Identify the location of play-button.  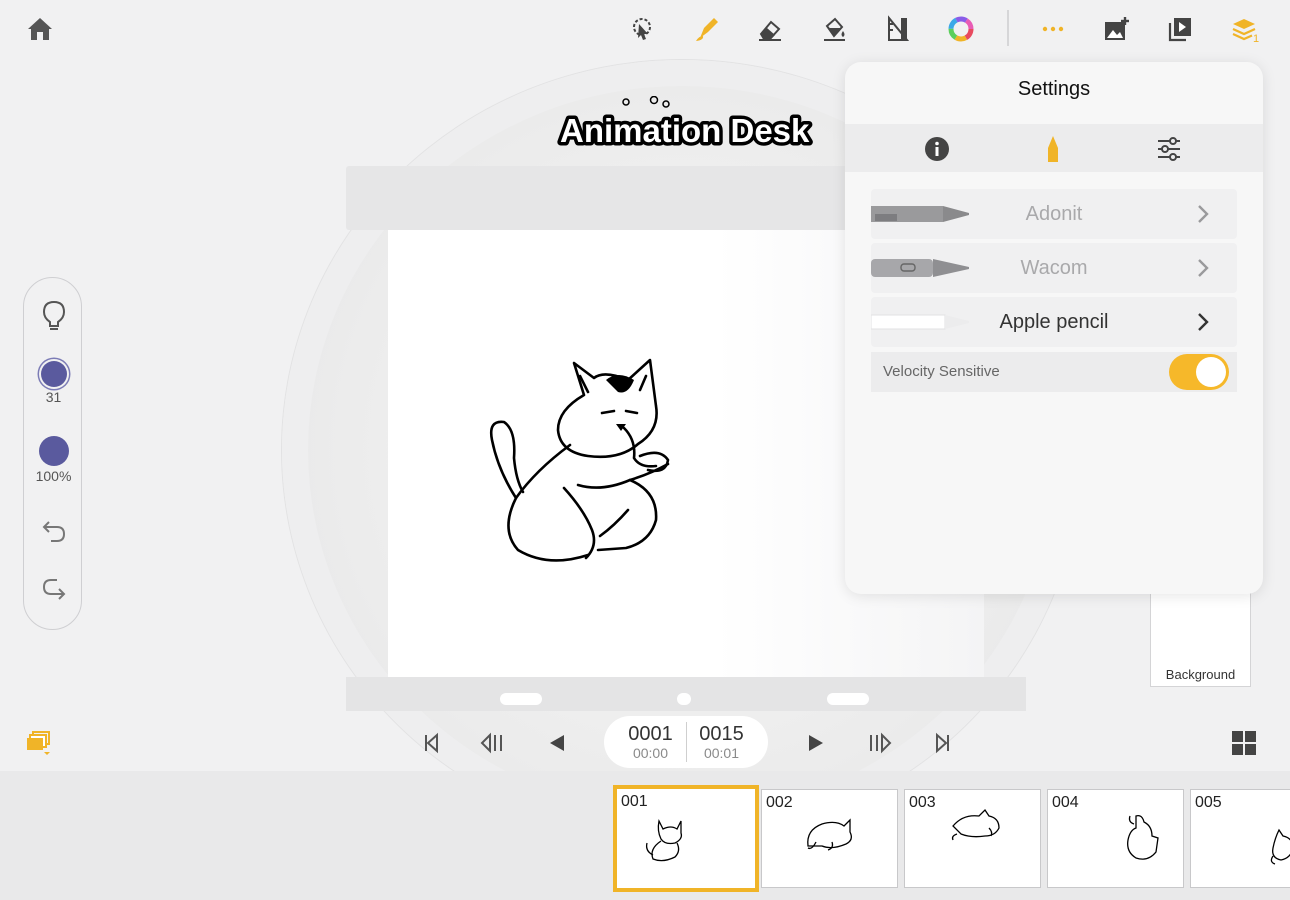
(816, 743).